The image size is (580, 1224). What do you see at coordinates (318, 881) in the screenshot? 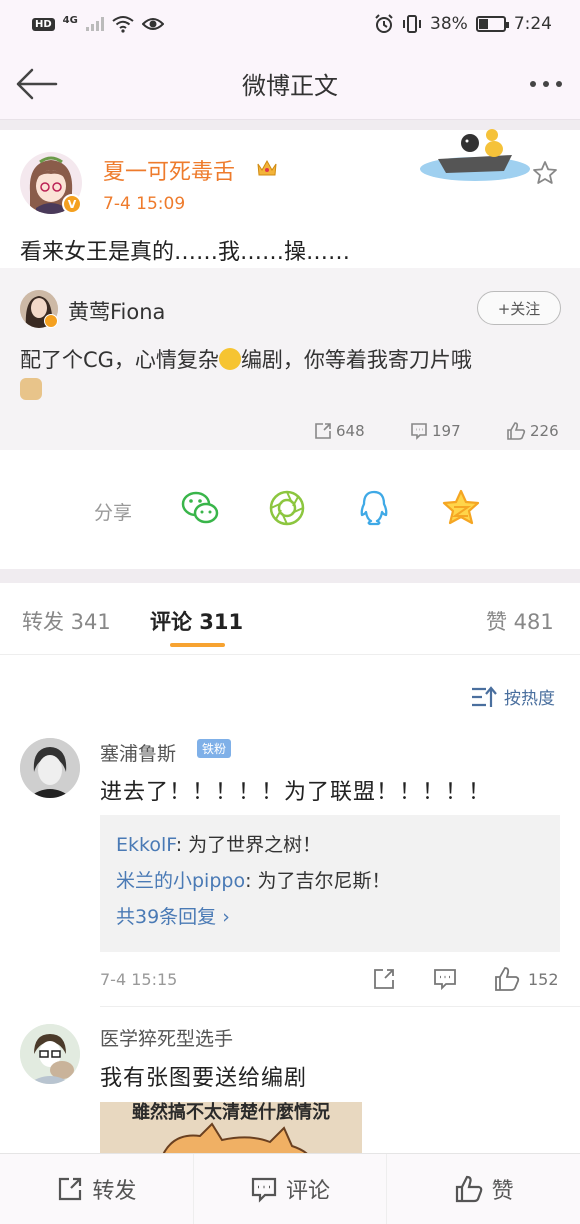
I see `reply-text: : 为了吉尔尼斯！` at bounding box center [318, 881].